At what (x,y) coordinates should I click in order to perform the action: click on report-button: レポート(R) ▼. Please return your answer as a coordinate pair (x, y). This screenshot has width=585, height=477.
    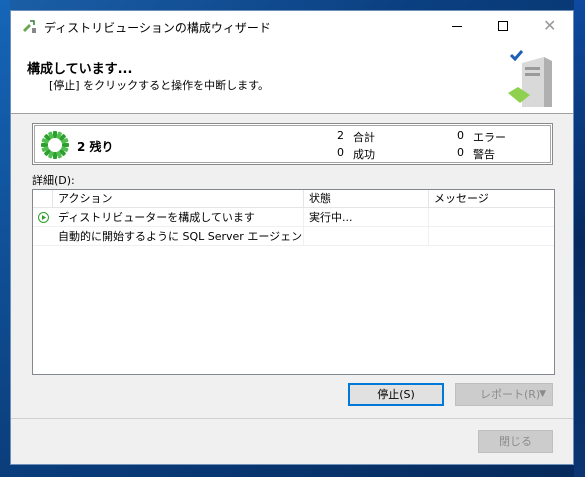
    Looking at the image, I should click on (504, 394).